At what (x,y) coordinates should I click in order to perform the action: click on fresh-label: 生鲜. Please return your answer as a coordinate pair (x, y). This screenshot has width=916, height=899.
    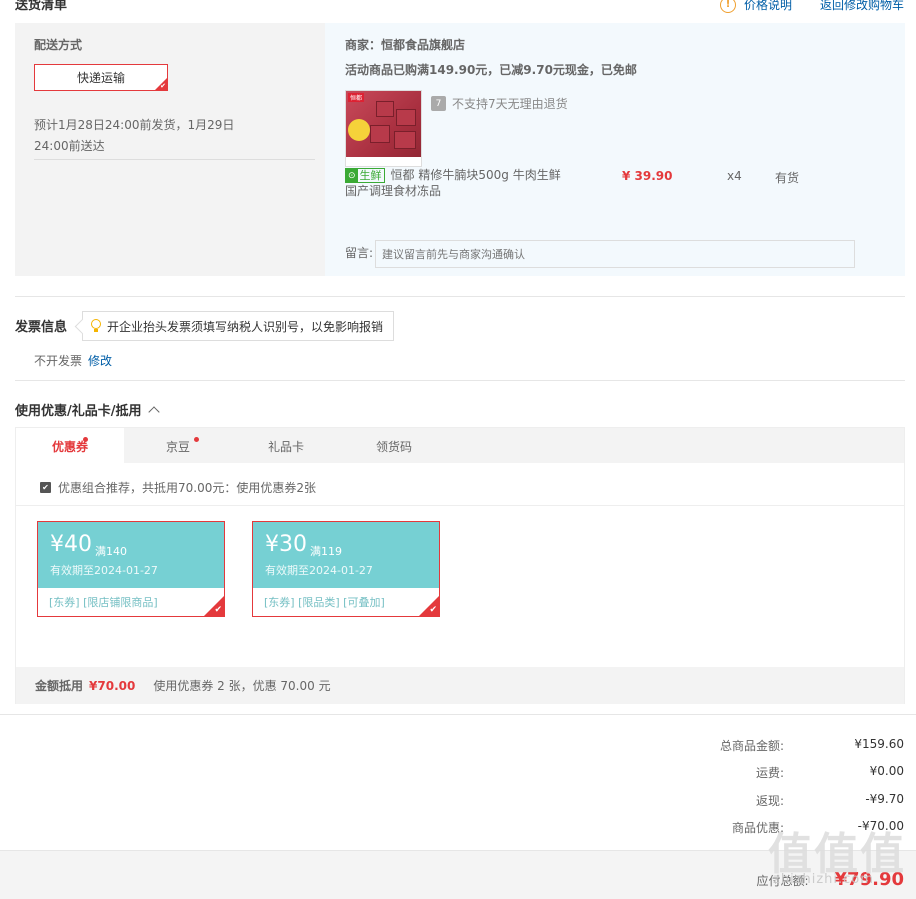
    Looking at the image, I should click on (370, 175).